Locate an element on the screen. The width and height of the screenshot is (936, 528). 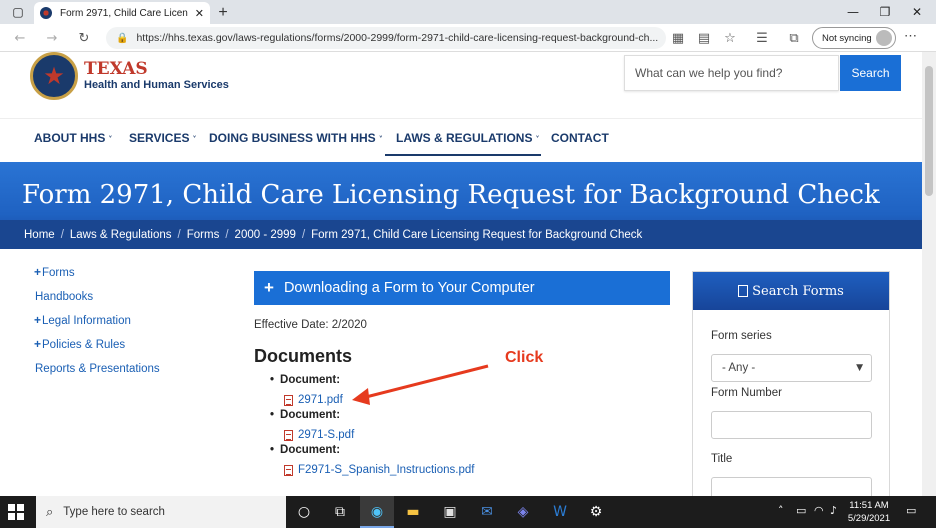
nav-contact: CONTACT is located at coordinates (580, 138).